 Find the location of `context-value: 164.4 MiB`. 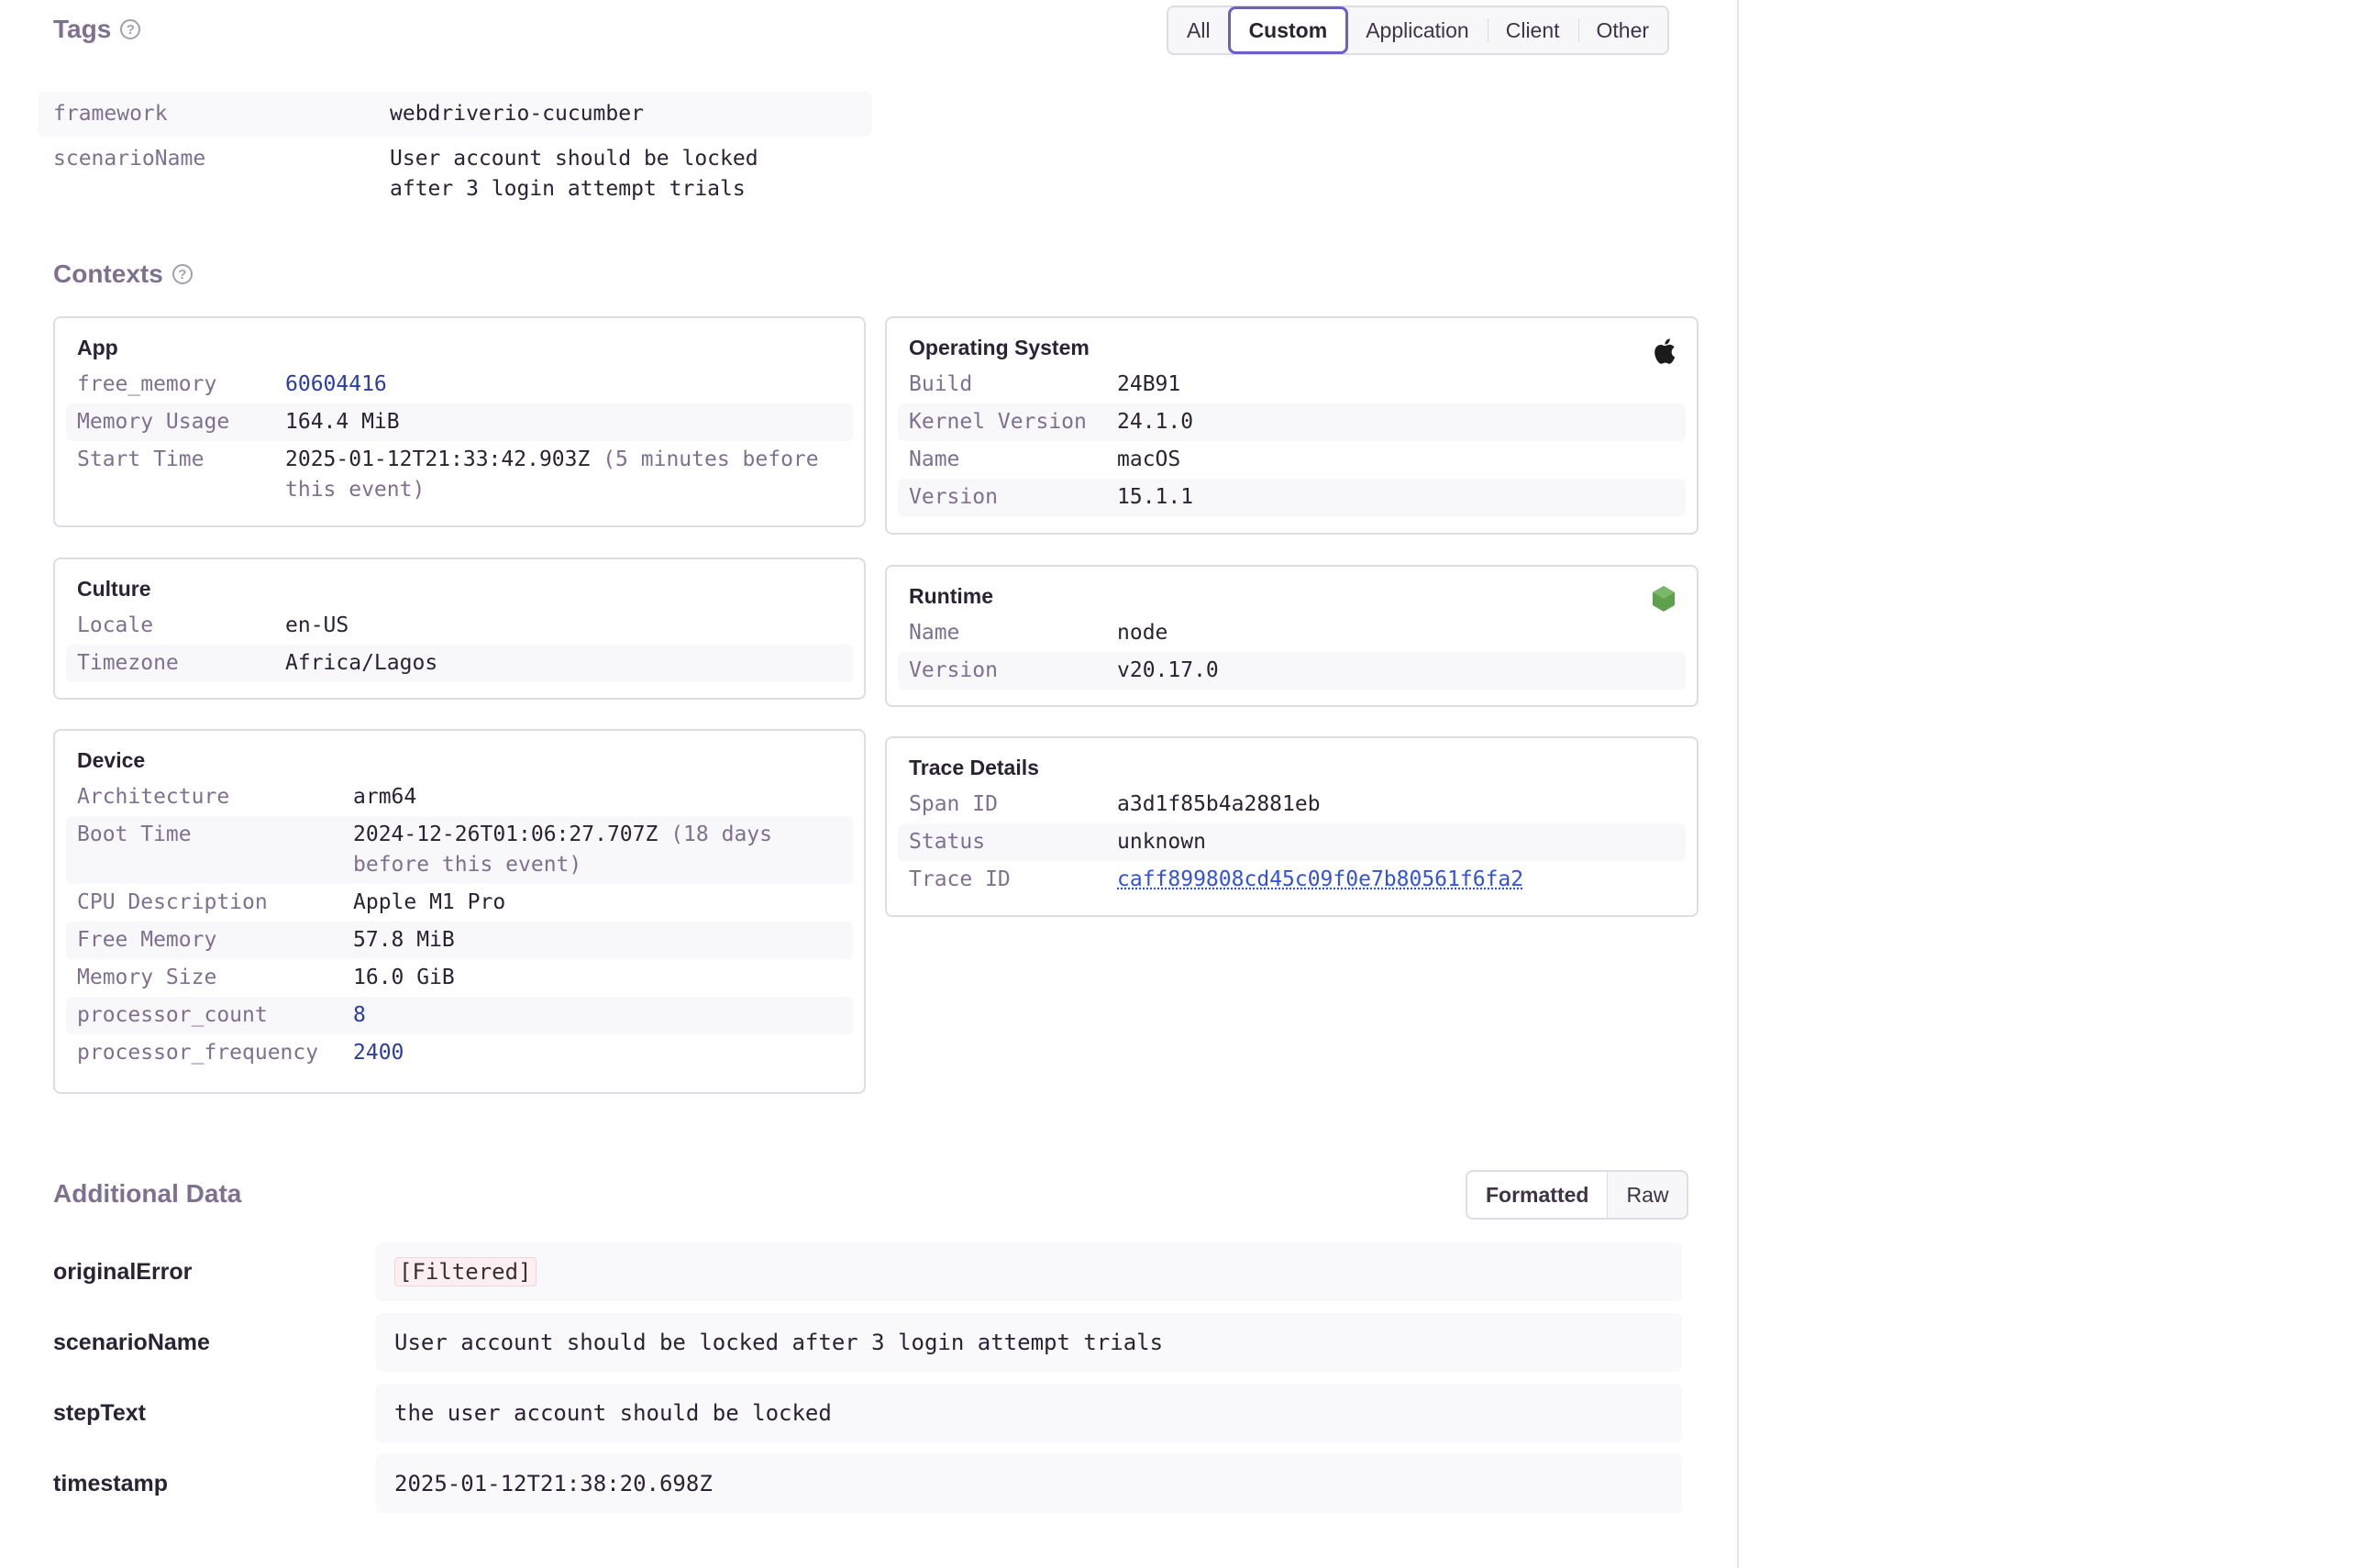

context-value: 164.4 MiB is located at coordinates (342, 422).